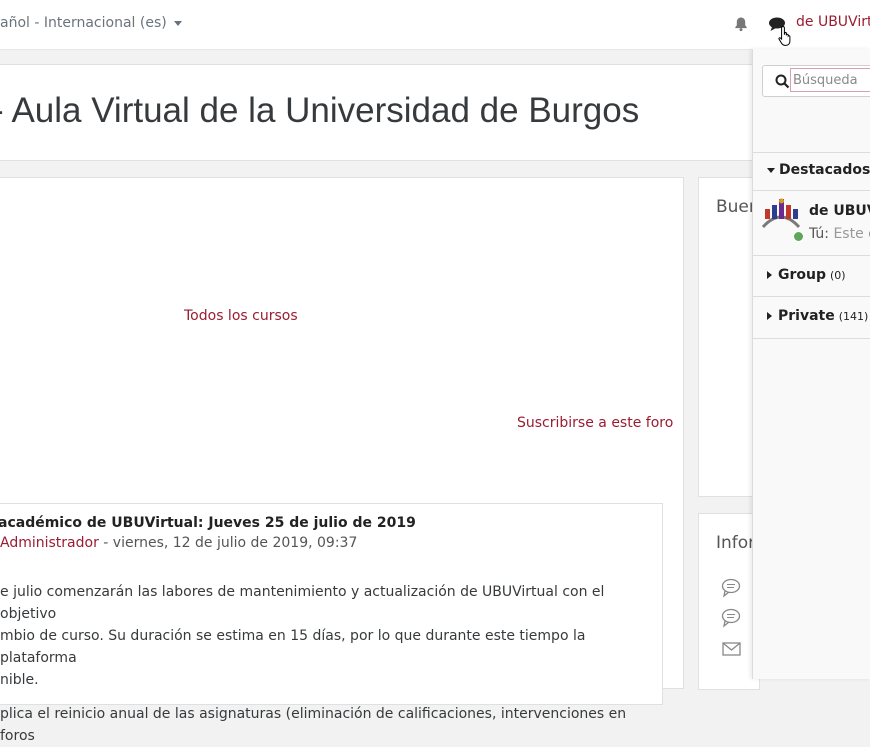 The image size is (870, 747). I want to click on search-input, so click(830, 80).